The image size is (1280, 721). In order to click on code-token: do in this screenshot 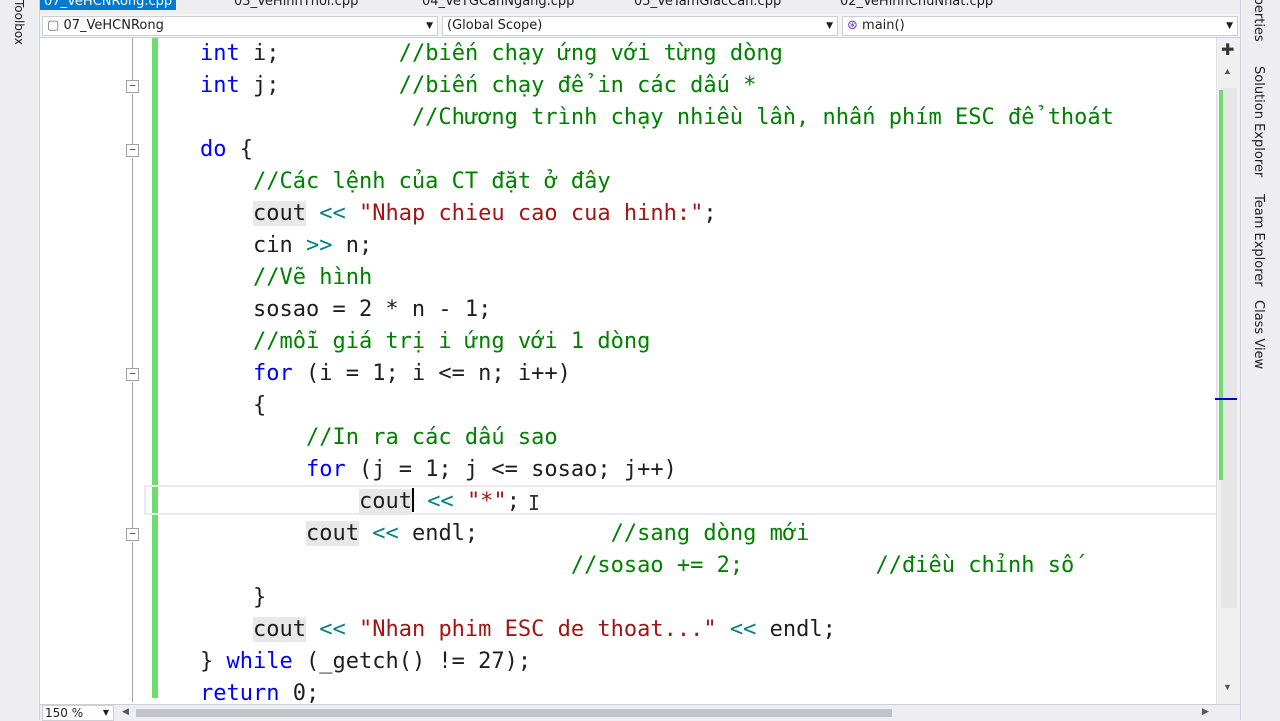, I will do `click(213, 149)`.